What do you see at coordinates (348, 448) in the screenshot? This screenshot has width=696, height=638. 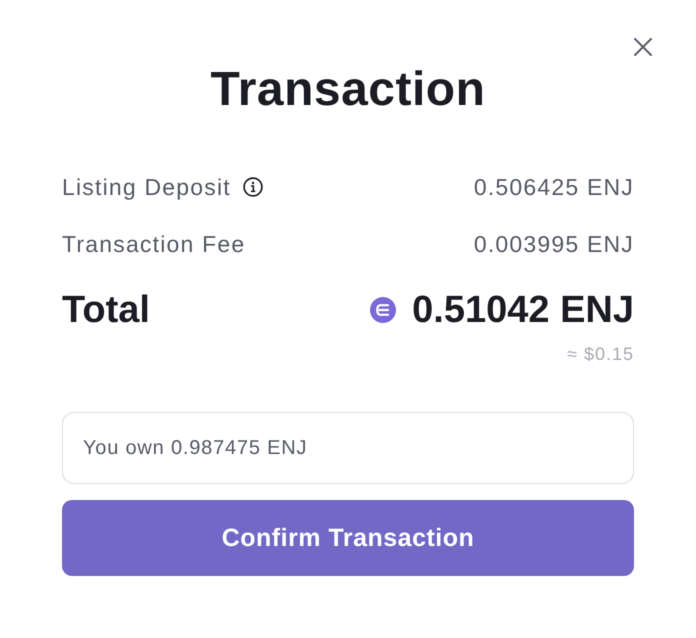 I see `balance-notice: You own 0.987475 ENJ` at bounding box center [348, 448].